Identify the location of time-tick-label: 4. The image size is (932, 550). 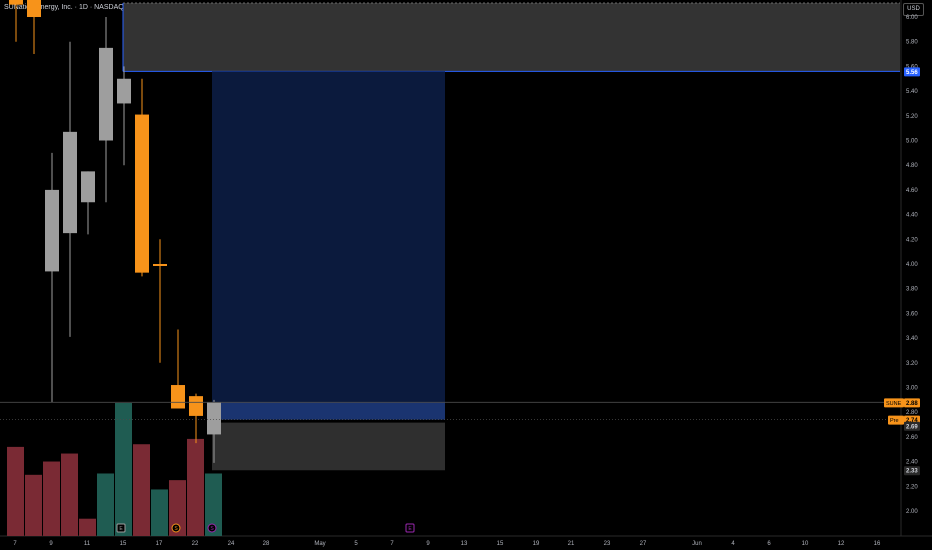
(733, 544).